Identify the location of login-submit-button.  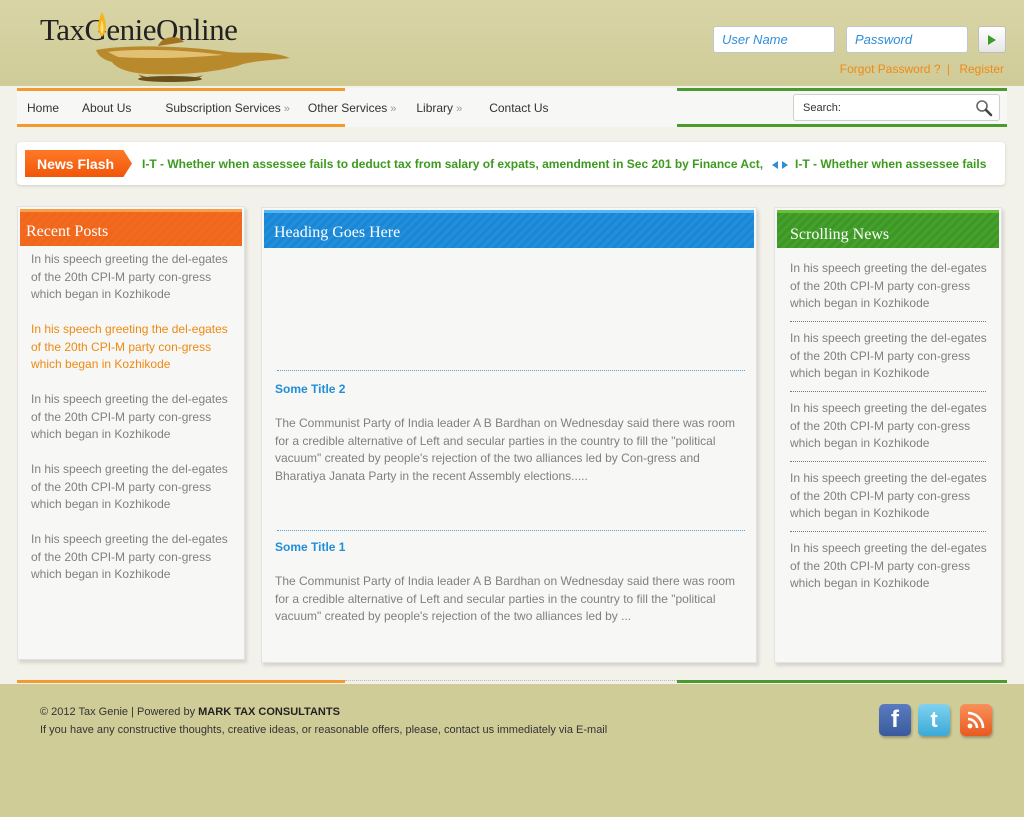
(992, 39).